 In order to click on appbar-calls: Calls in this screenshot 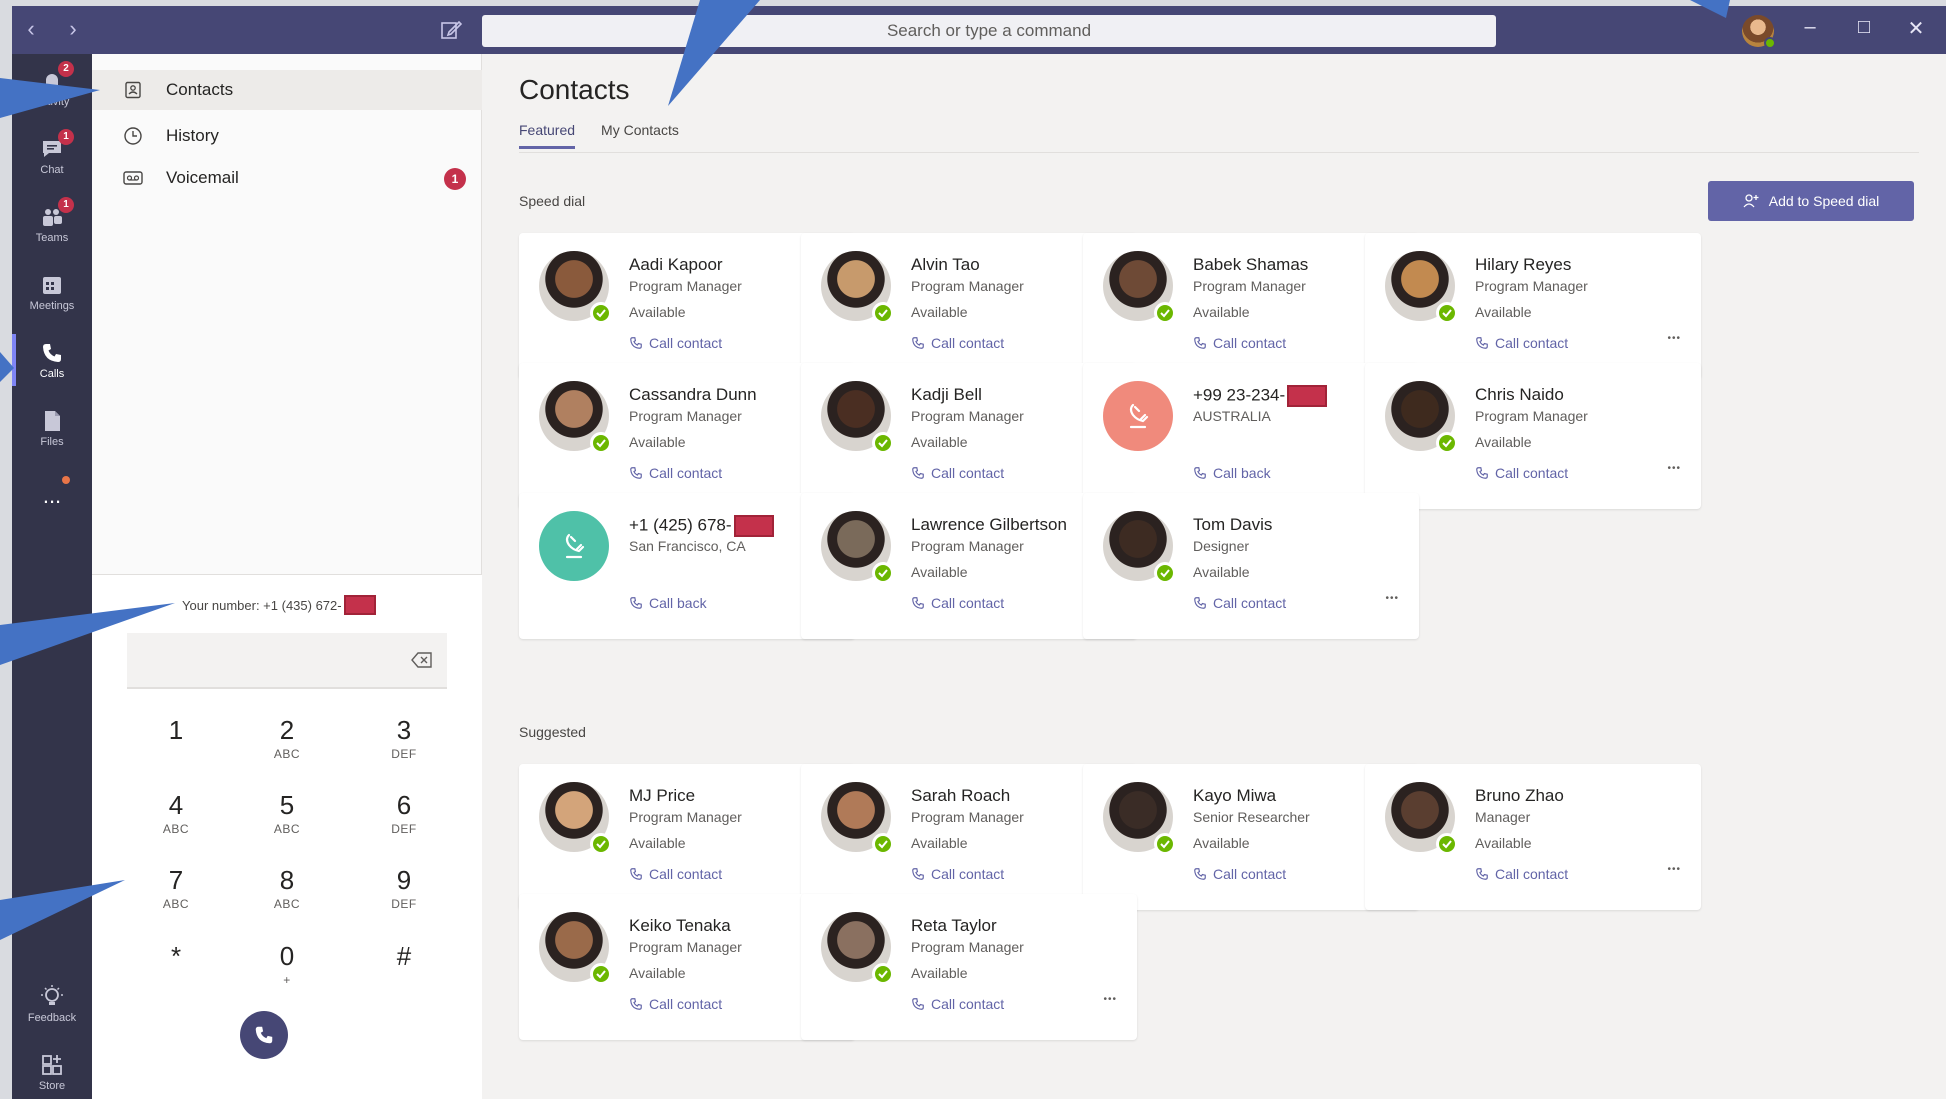, I will do `click(52, 360)`.